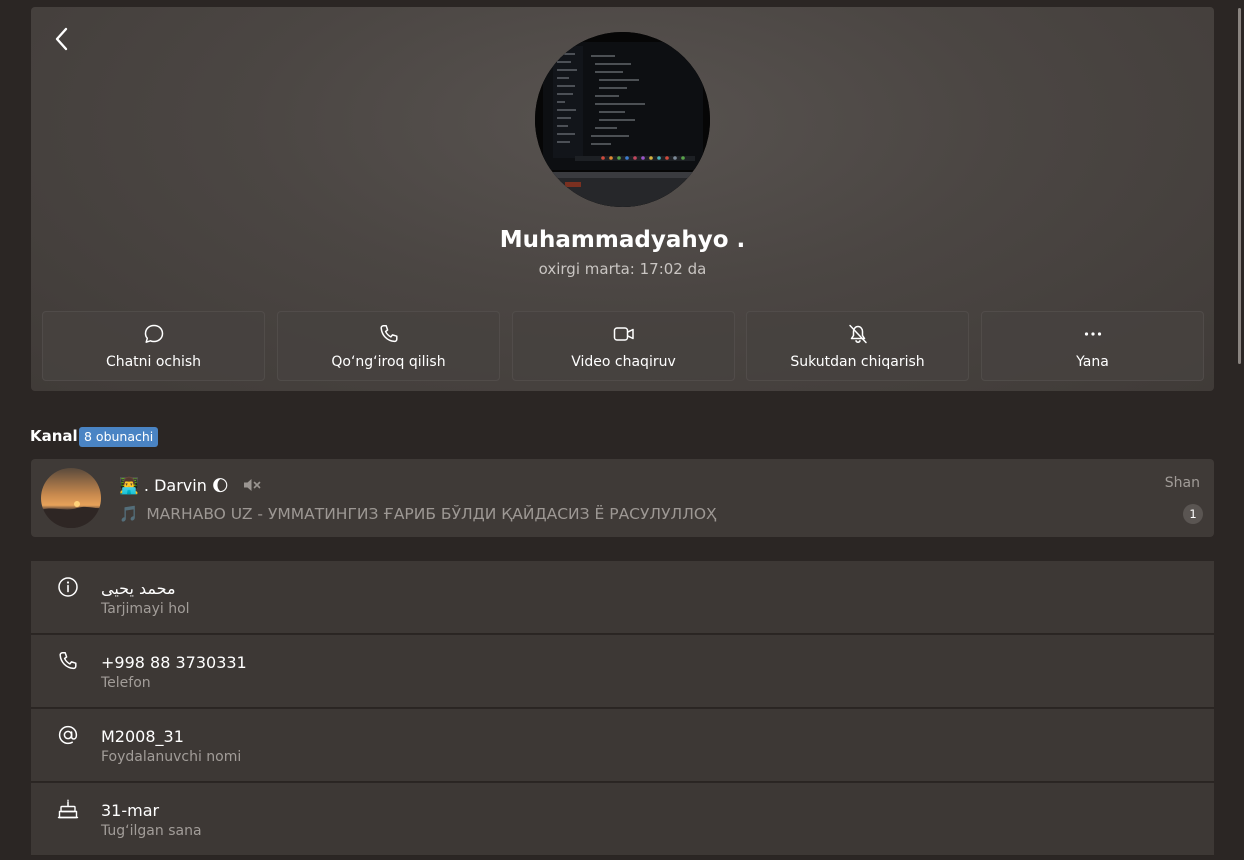  Describe the element at coordinates (220, 485) in the screenshot. I see `moon-emoji: 🌔` at that location.